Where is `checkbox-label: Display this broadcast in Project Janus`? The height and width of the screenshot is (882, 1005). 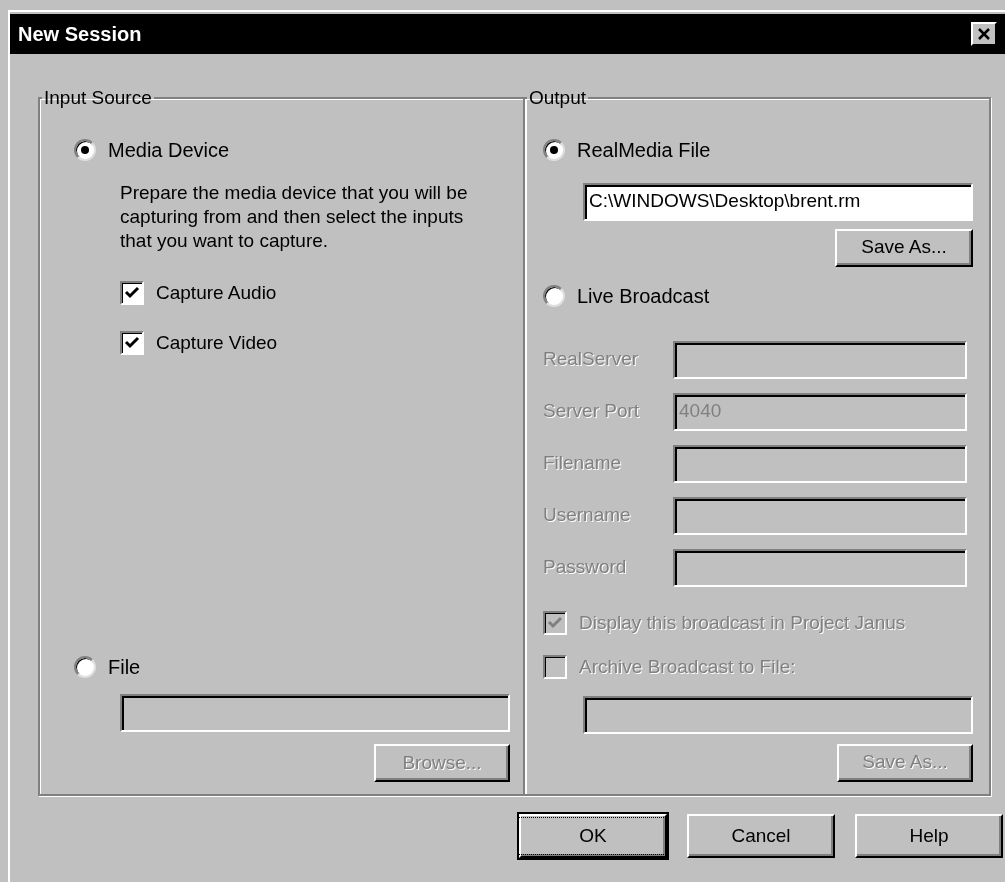 checkbox-label: Display this broadcast in Project Janus is located at coordinates (742, 622).